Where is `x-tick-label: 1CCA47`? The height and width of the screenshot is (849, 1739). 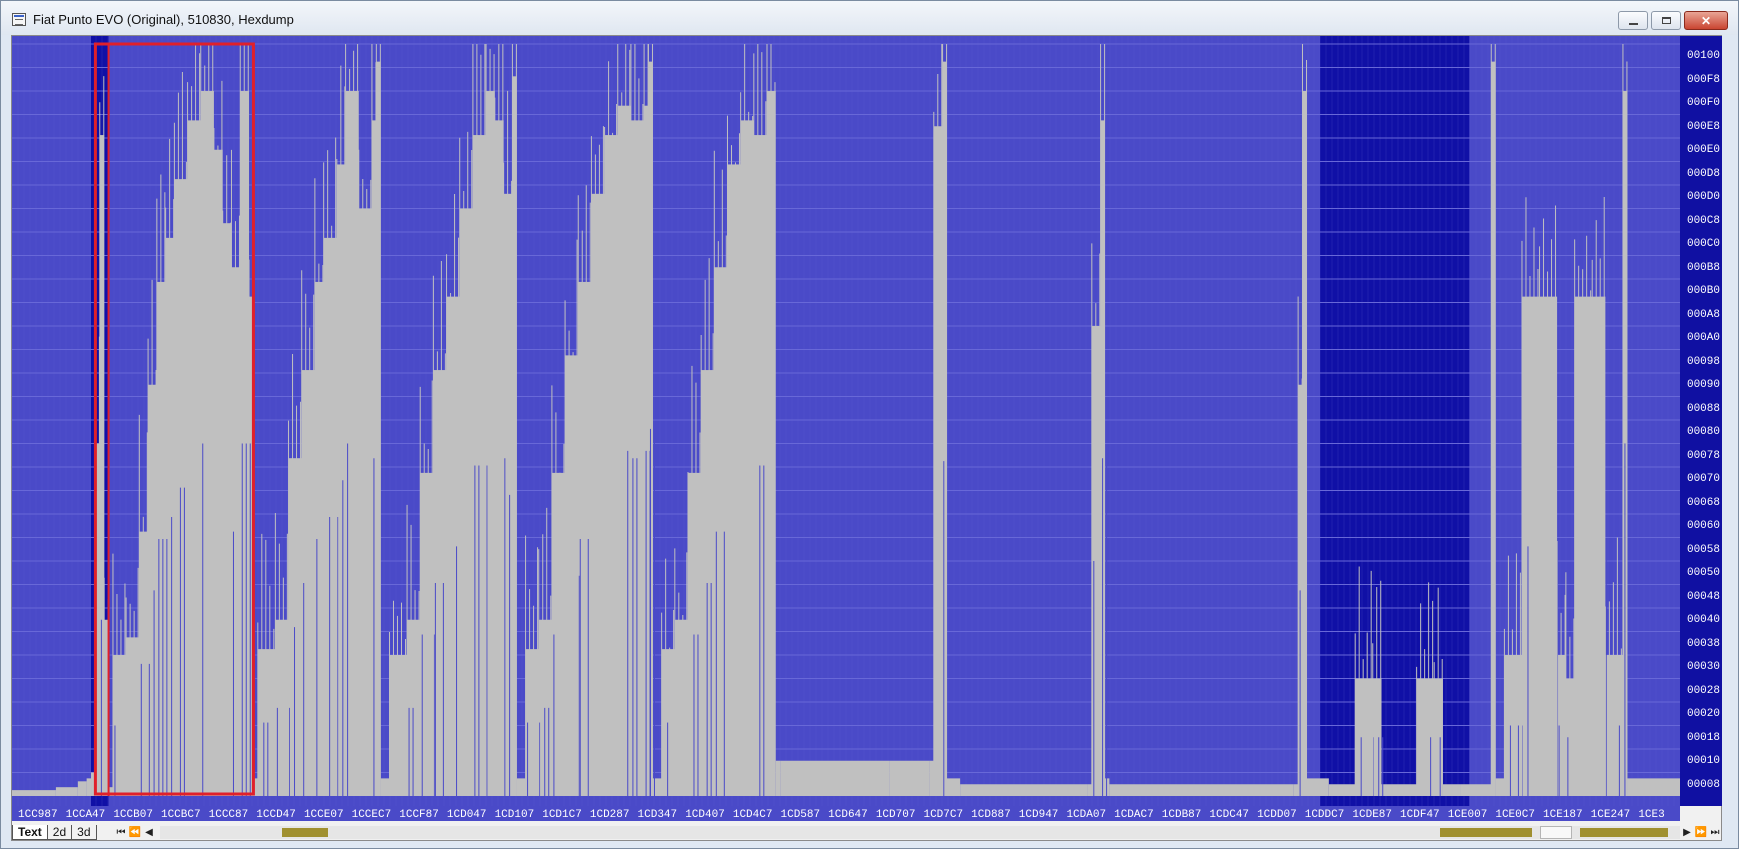 x-tick-label: 1CCA47 is located at coordinates (86, 815).